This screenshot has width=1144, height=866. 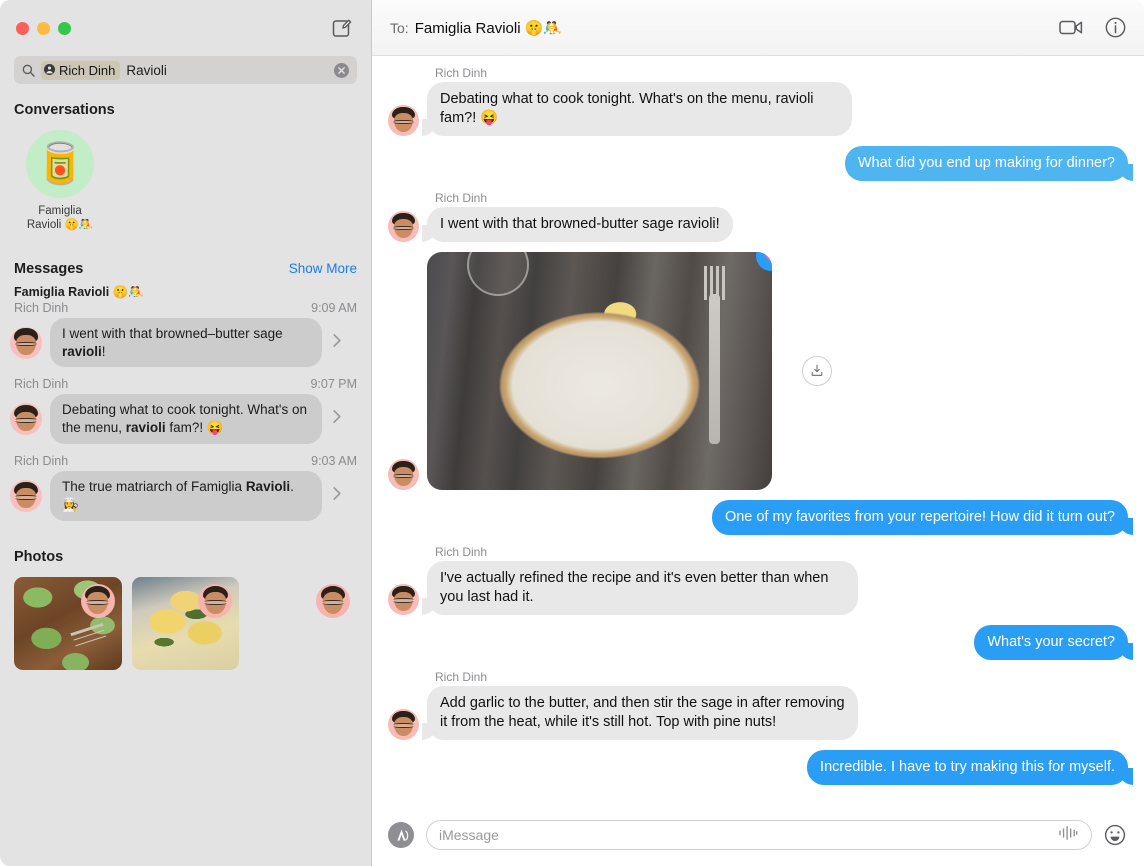 I want to click on message-result-time: 9:03 AM, so click(x=334, y=461).